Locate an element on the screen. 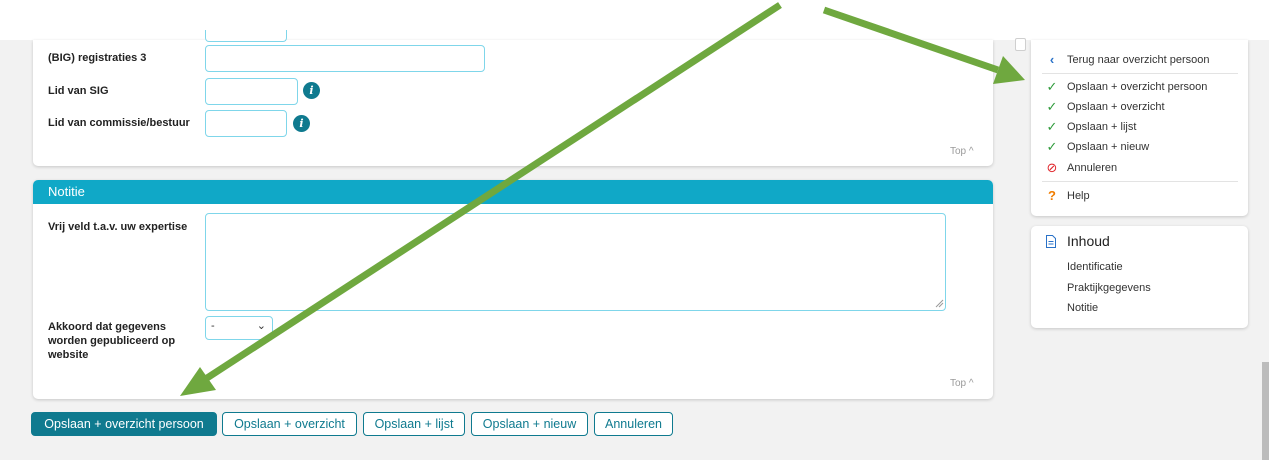 The height and width of the screenshot is (460, 1269). annotation-arrowhead-left is located at coordinates (198, 381).